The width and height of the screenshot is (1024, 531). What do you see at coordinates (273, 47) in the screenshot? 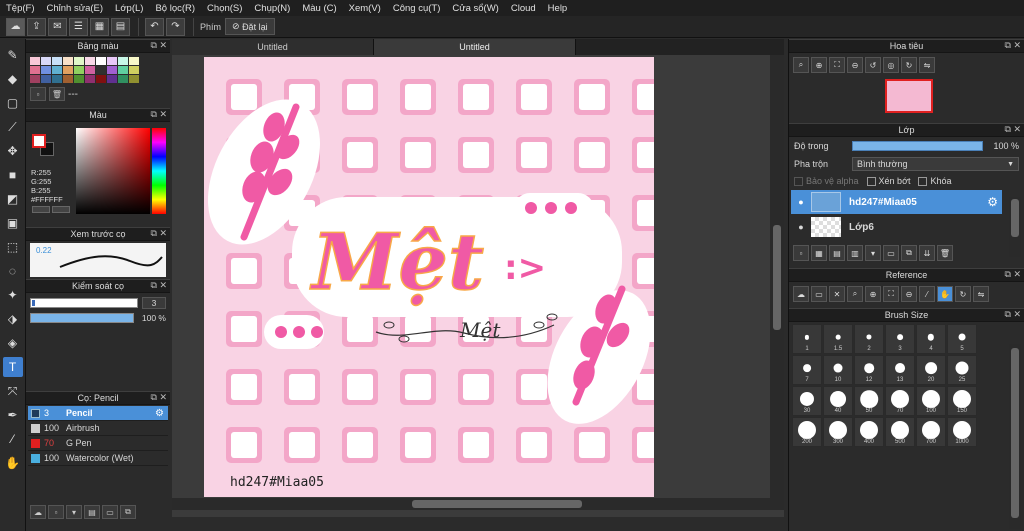
I see `tab-untitled-1: Untitled` at bounding box center [273, 47].